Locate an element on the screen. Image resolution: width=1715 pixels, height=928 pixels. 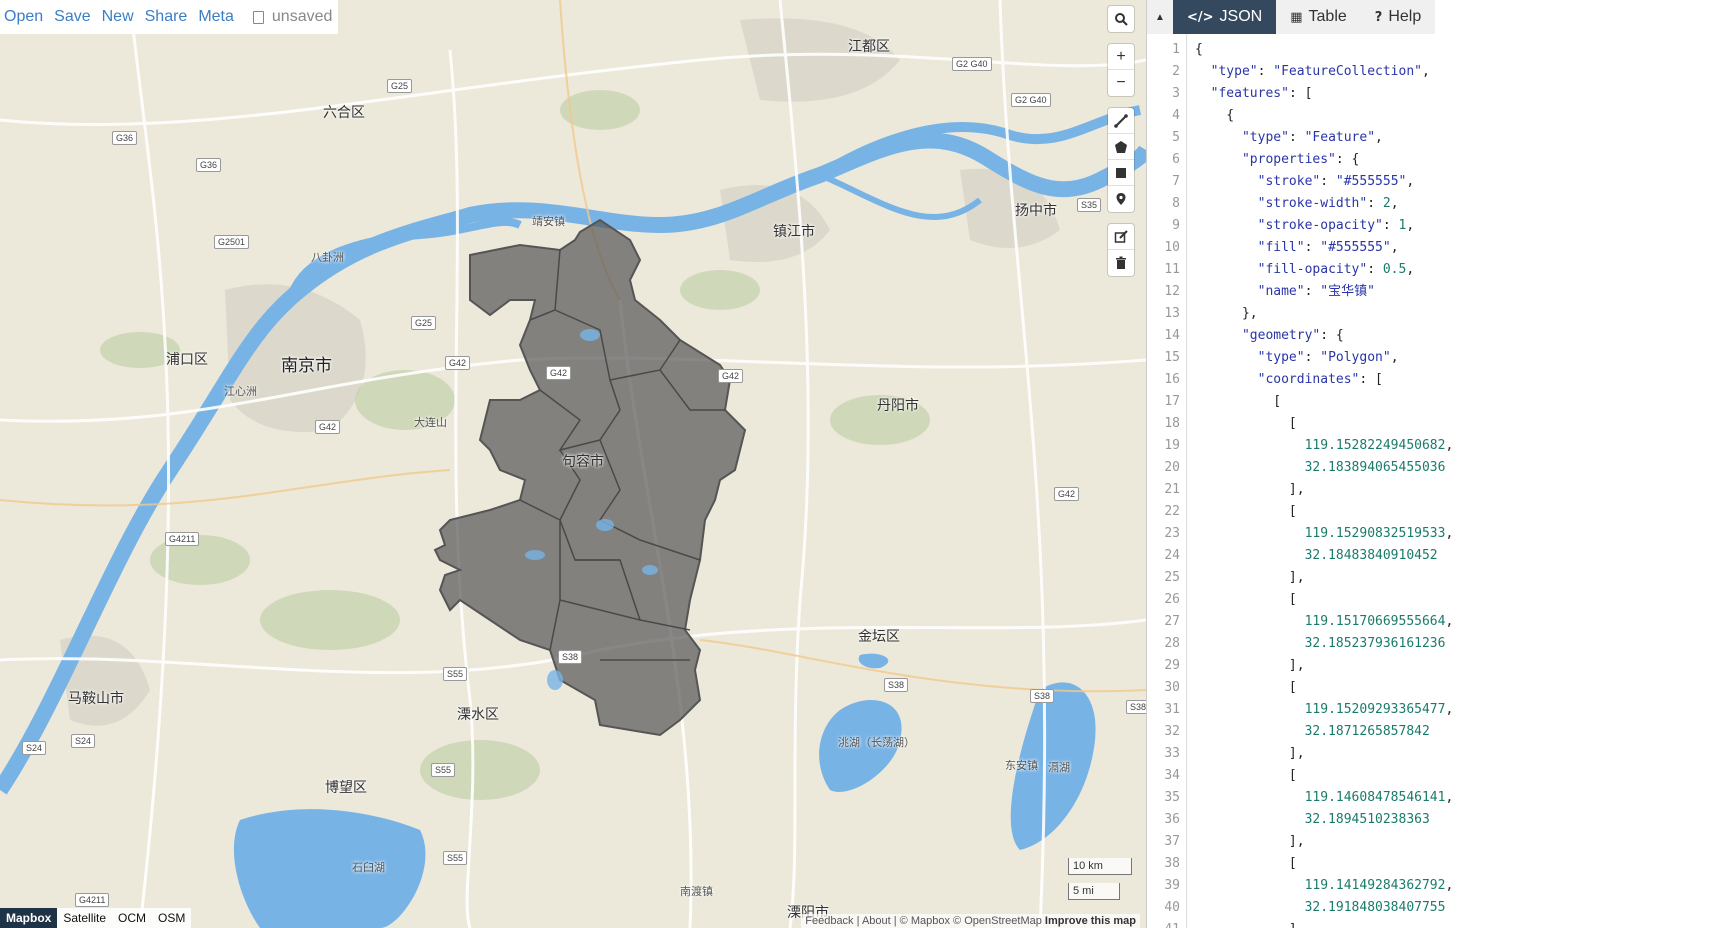
code-line: "type": "FeatureCollection", is located at coordinates (1455, 72).